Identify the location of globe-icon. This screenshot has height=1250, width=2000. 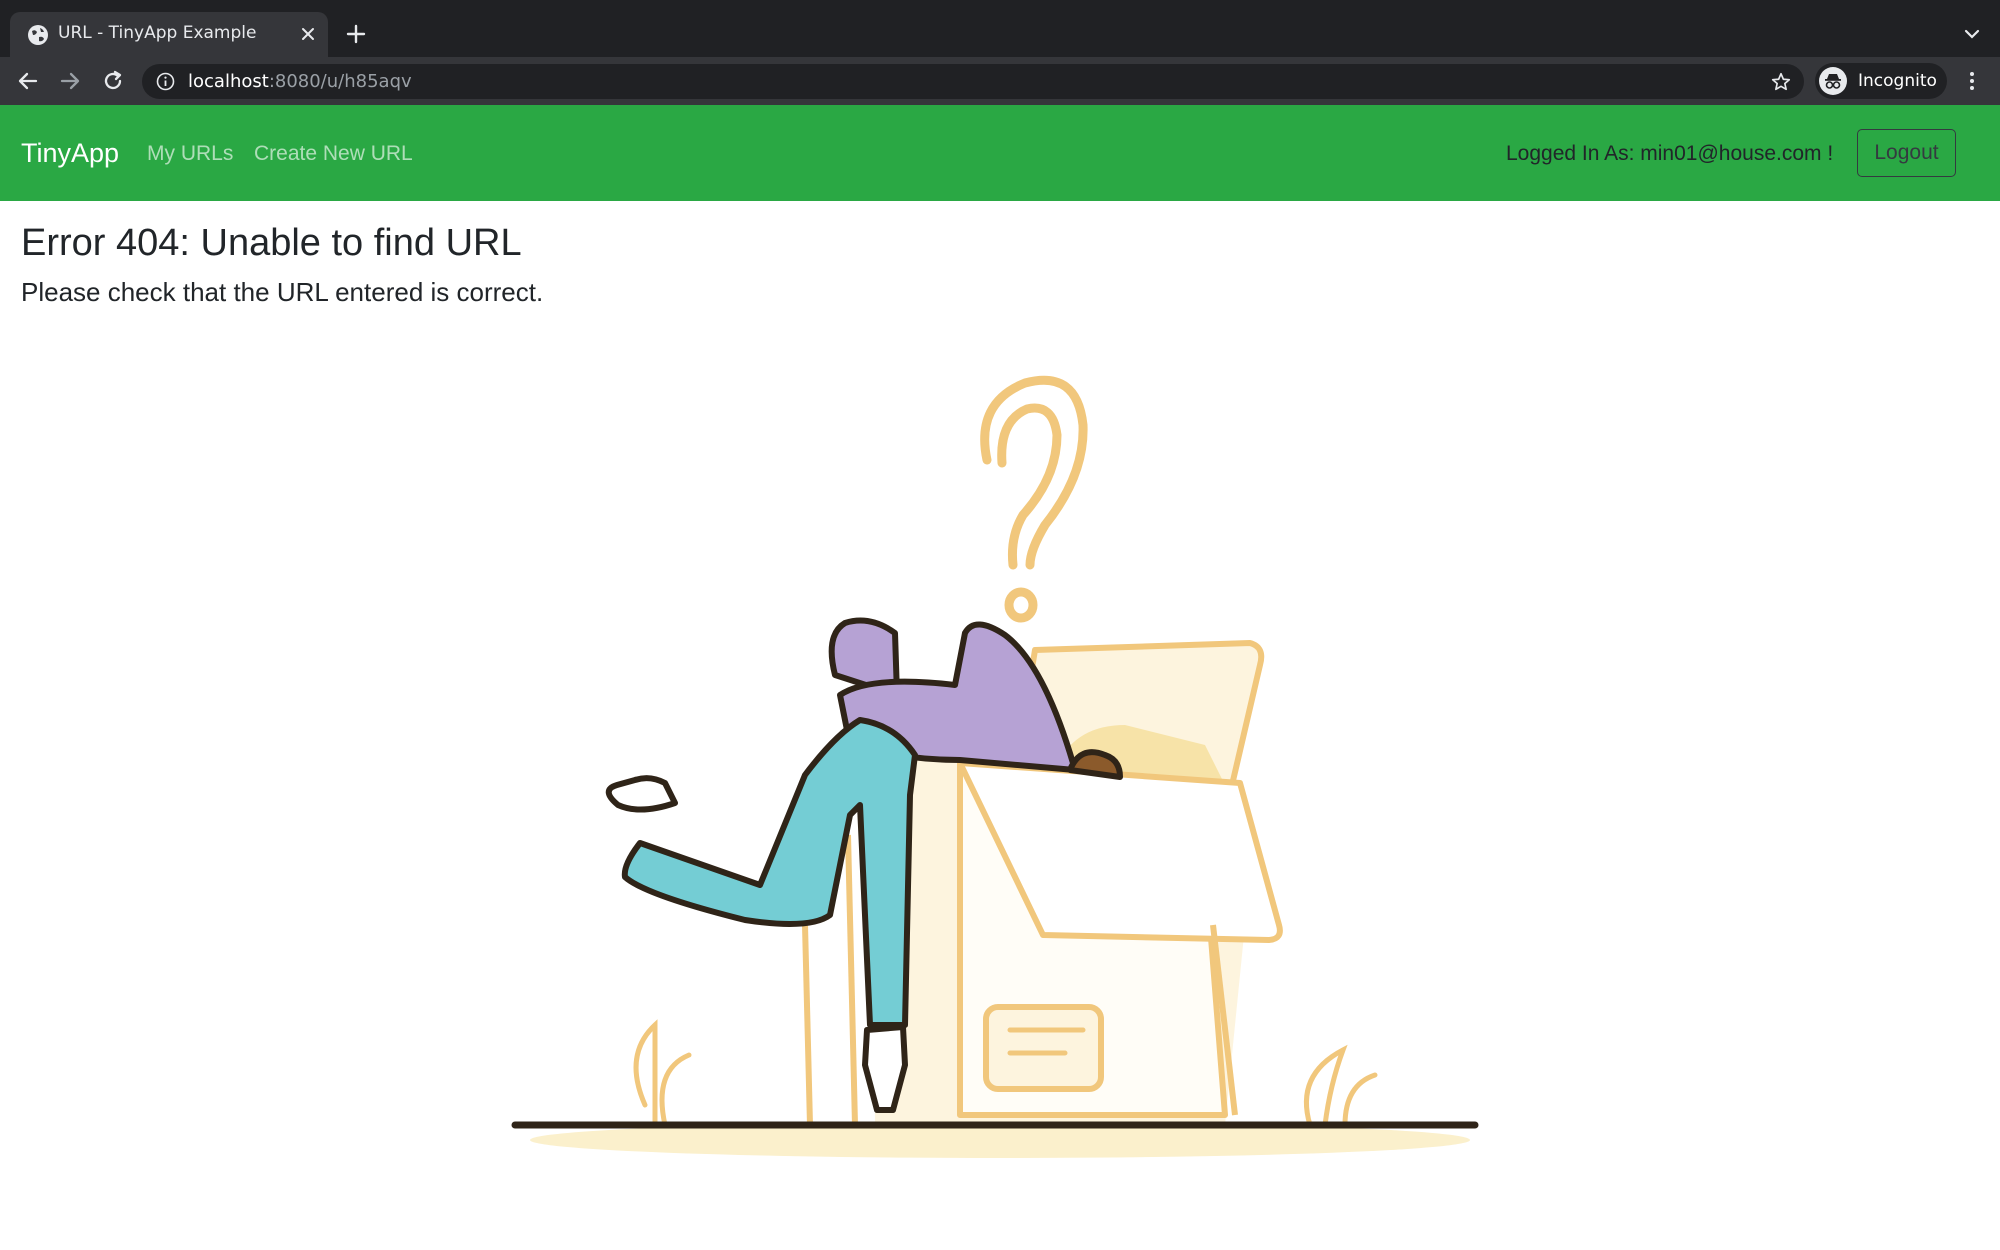
(38, 35).